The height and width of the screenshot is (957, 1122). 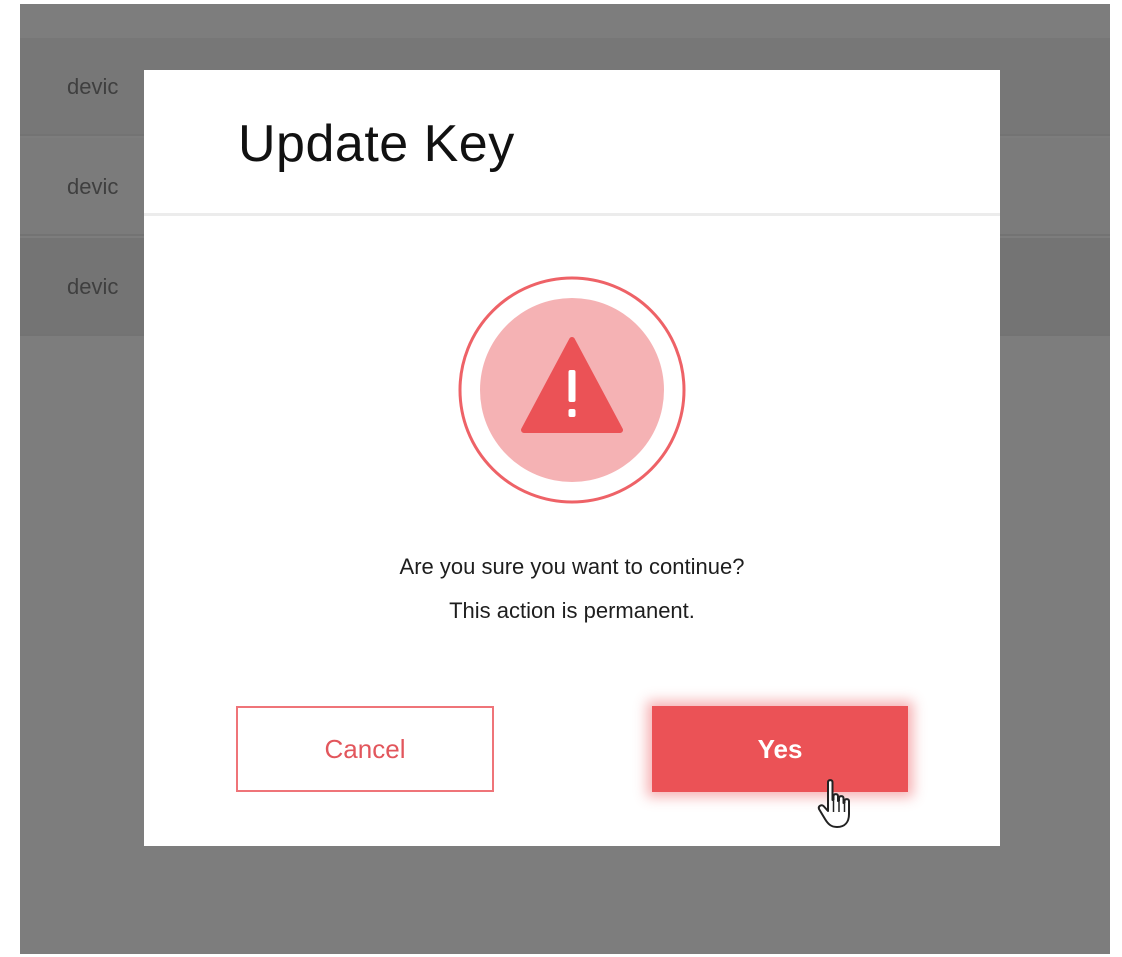 What do you see at coordinates (572, 143) in the screenshot?
I see `dialog-header: Update Key` at bounding box center [572, 143].